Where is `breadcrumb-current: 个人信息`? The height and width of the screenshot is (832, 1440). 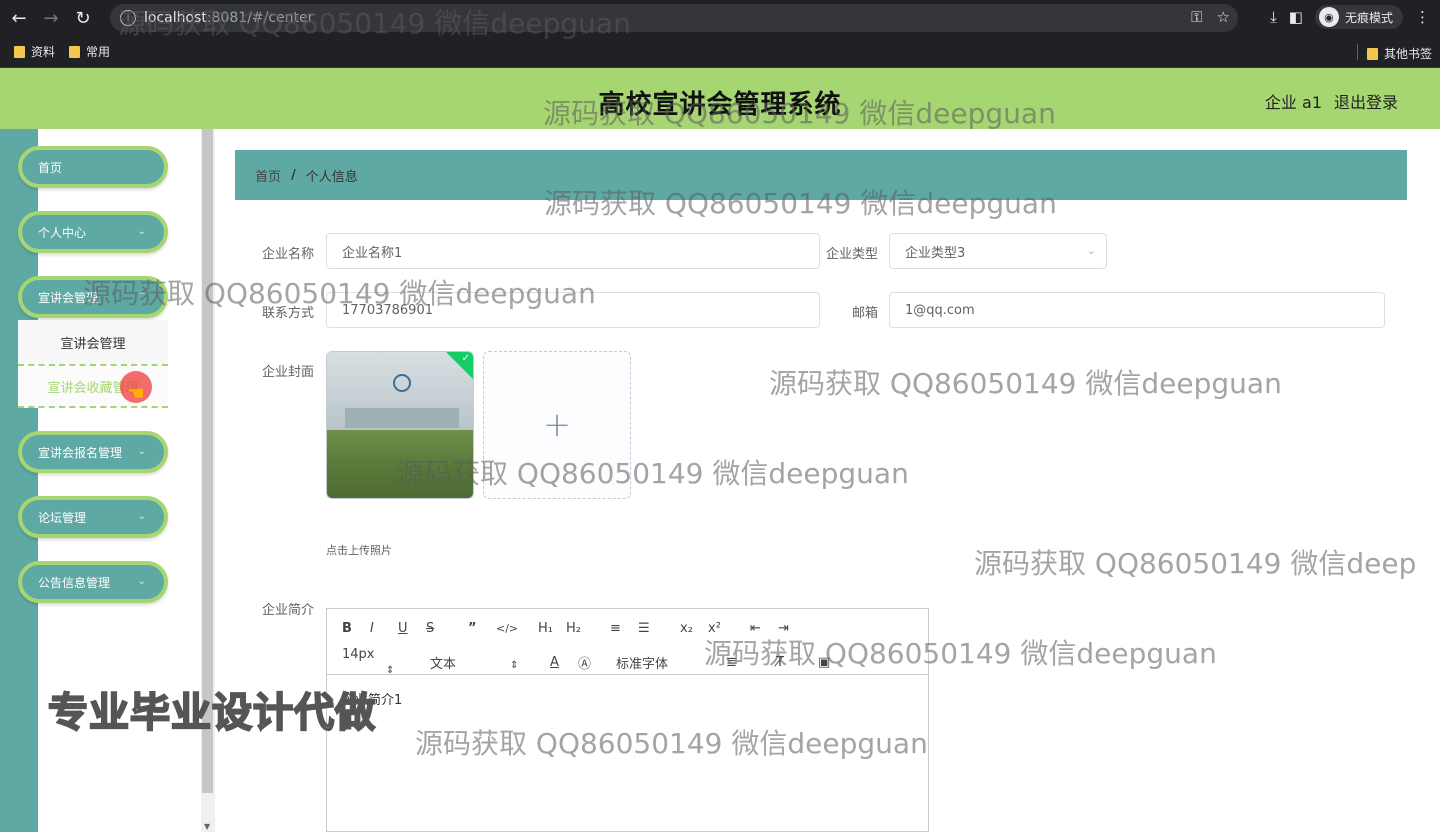 breadcrumb-current: 个人信息 is located at coordinates (331, 177).